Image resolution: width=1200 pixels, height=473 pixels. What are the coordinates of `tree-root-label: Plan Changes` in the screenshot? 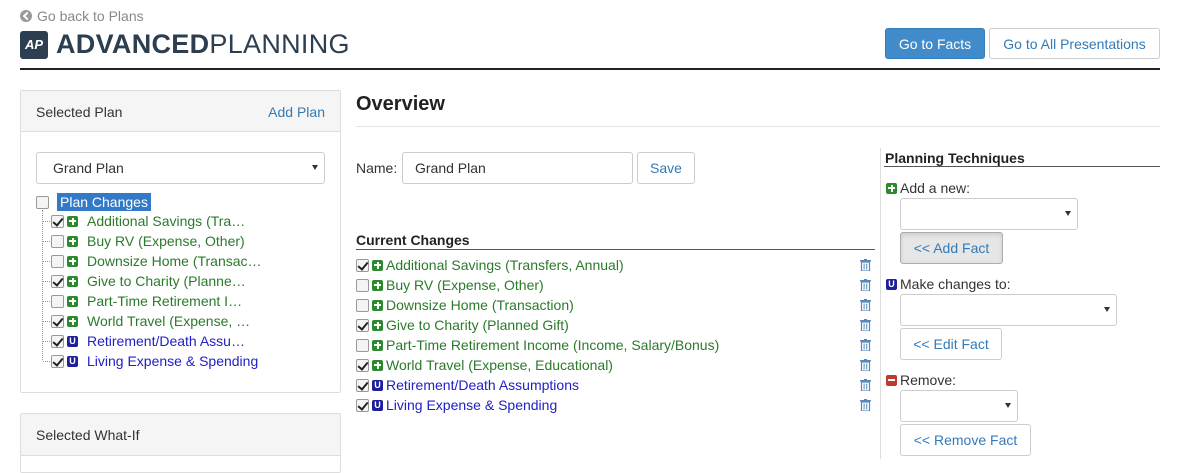 It's located at (104, 202).